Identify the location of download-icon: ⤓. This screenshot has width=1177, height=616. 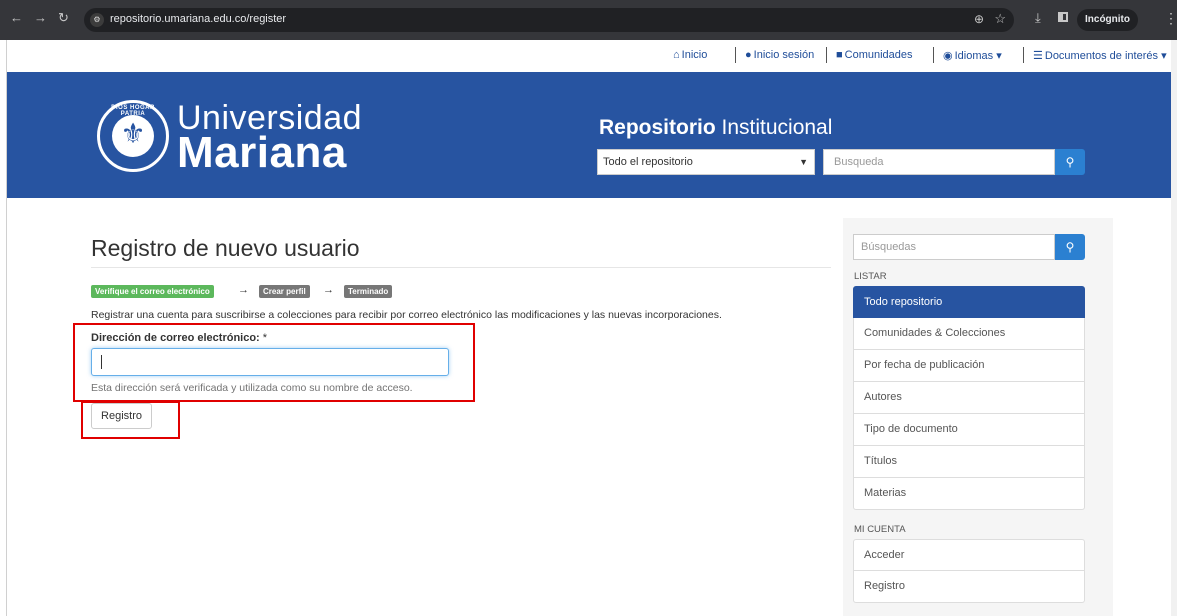
(1038, 18).